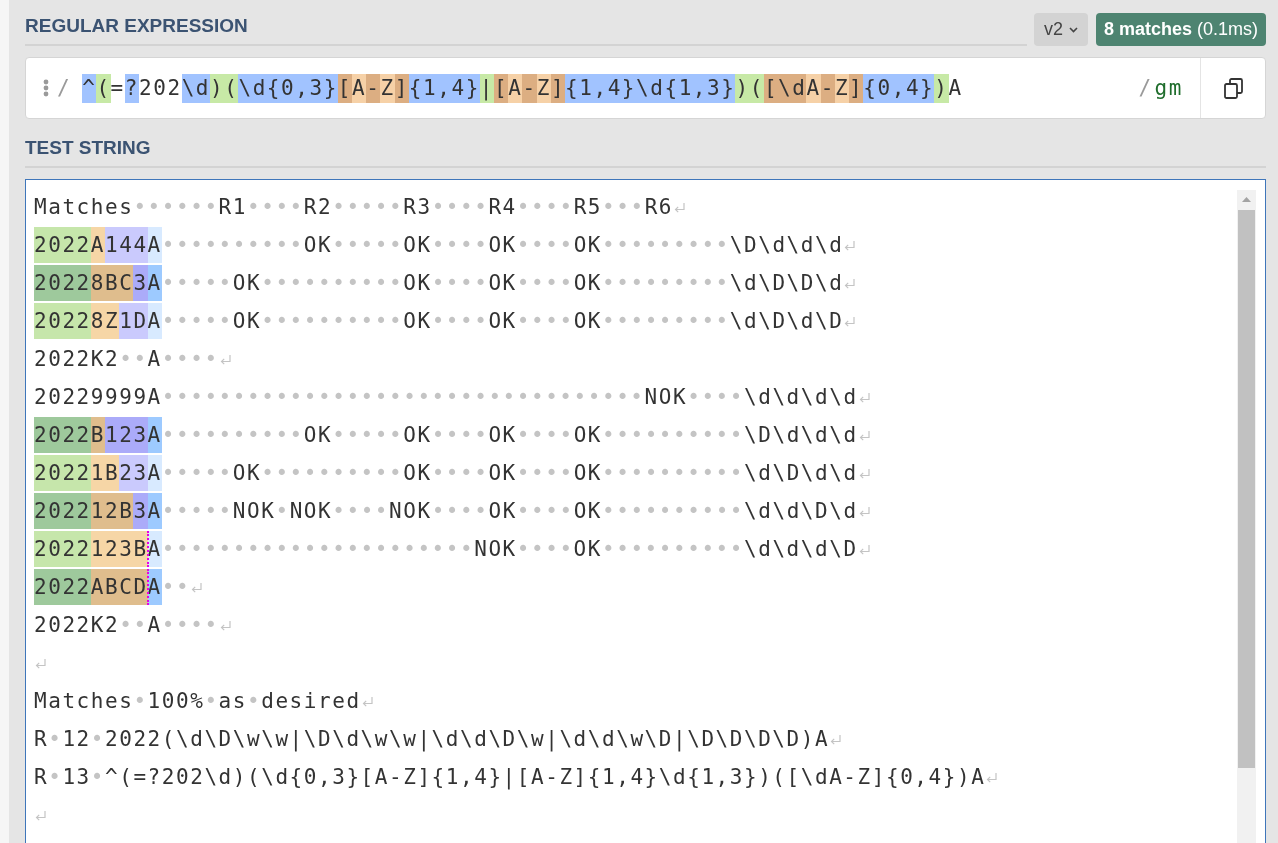  I want to click on section-heading: REGULAR EXPRESSION, so click(136, 26).